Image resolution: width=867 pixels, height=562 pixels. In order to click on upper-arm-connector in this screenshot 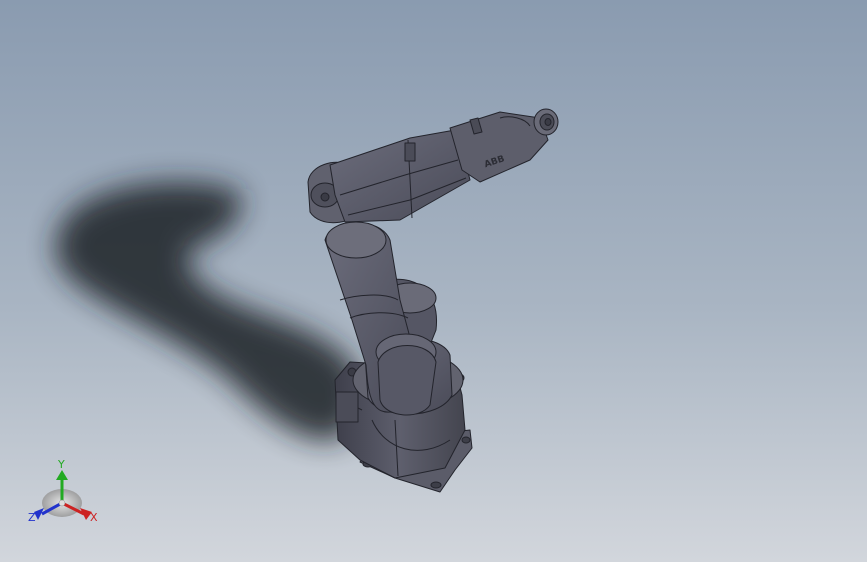, I will do `click(410, 152)`.